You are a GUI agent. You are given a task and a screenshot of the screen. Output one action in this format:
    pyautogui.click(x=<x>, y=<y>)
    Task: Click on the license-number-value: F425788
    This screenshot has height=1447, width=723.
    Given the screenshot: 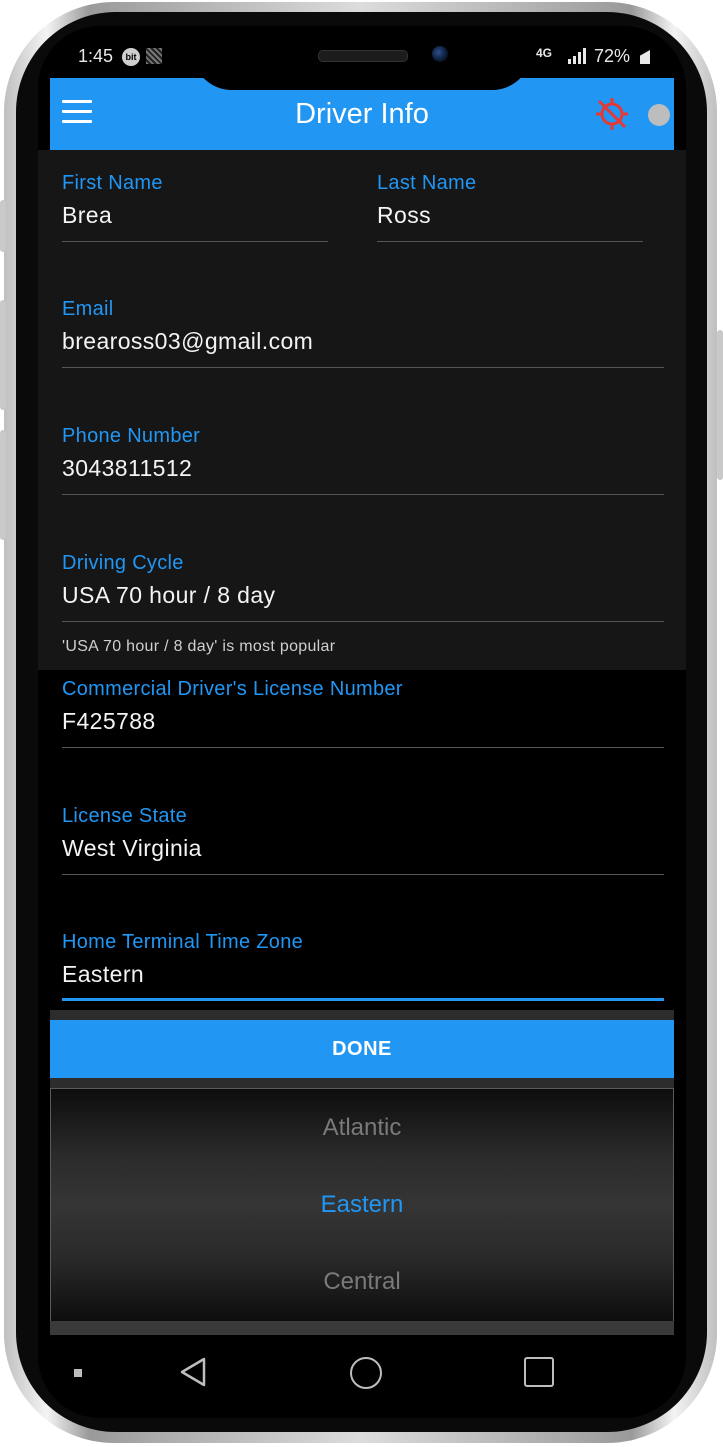 What is the action you would take?
    pyautogui.click(x=109, y=721)
    